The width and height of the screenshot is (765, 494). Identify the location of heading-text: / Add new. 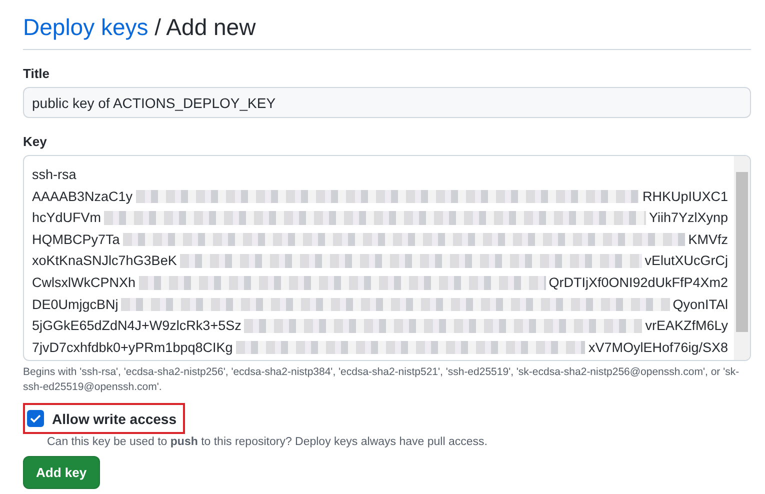
(205, 27).